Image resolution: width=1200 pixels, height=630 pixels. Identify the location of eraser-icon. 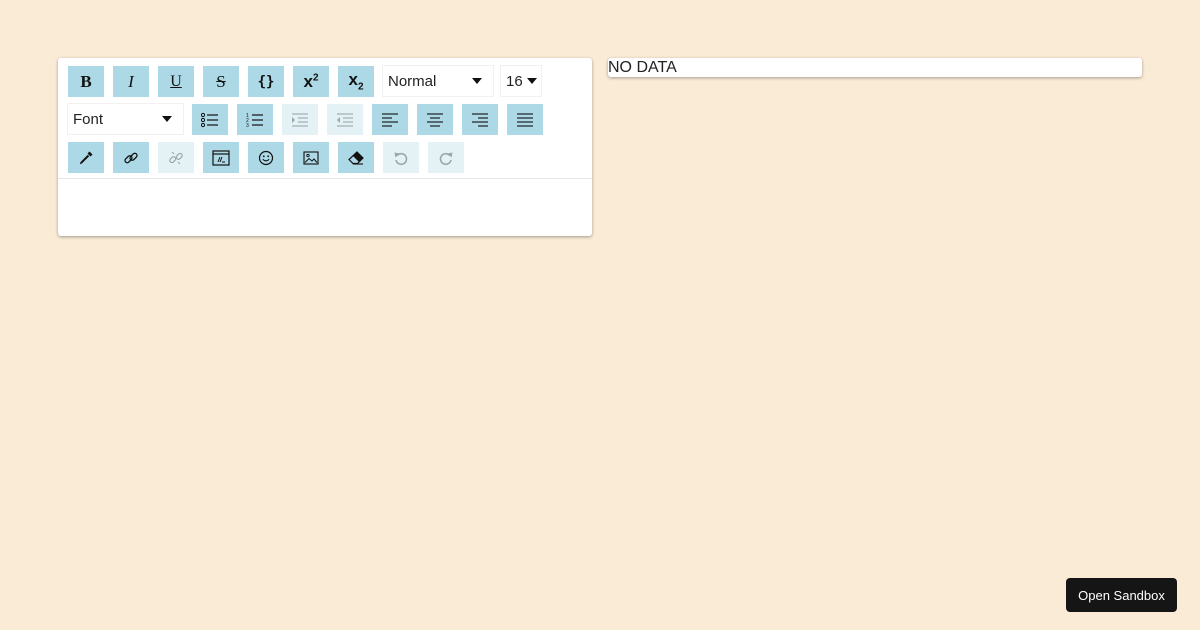
(356, 157).